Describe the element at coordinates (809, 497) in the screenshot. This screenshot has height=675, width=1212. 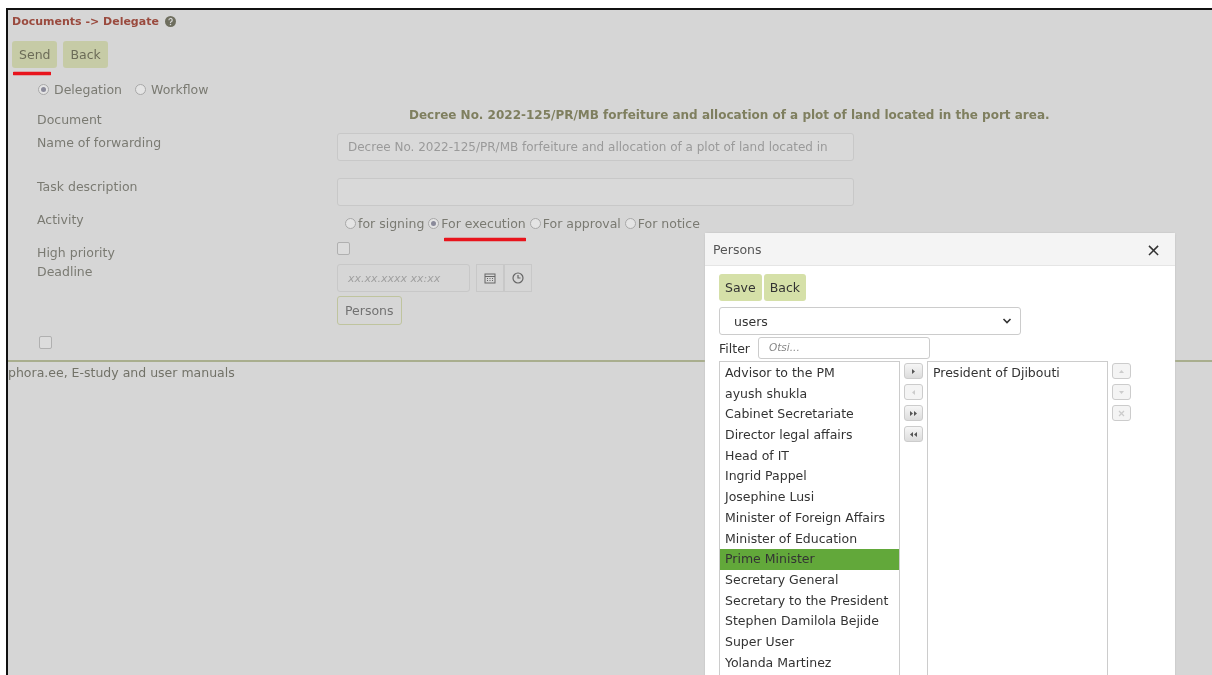
I see `list-item: Josephine Lusi` at that location.